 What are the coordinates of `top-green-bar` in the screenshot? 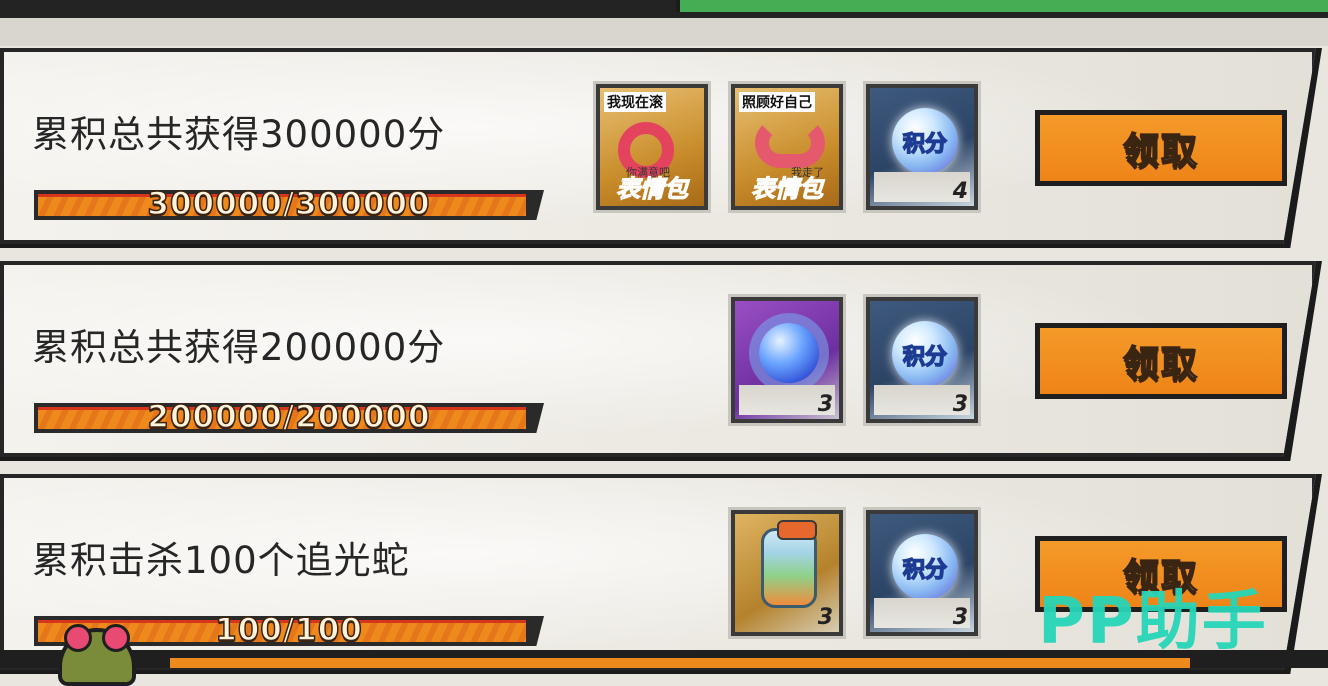 It's located at (1002, 6).